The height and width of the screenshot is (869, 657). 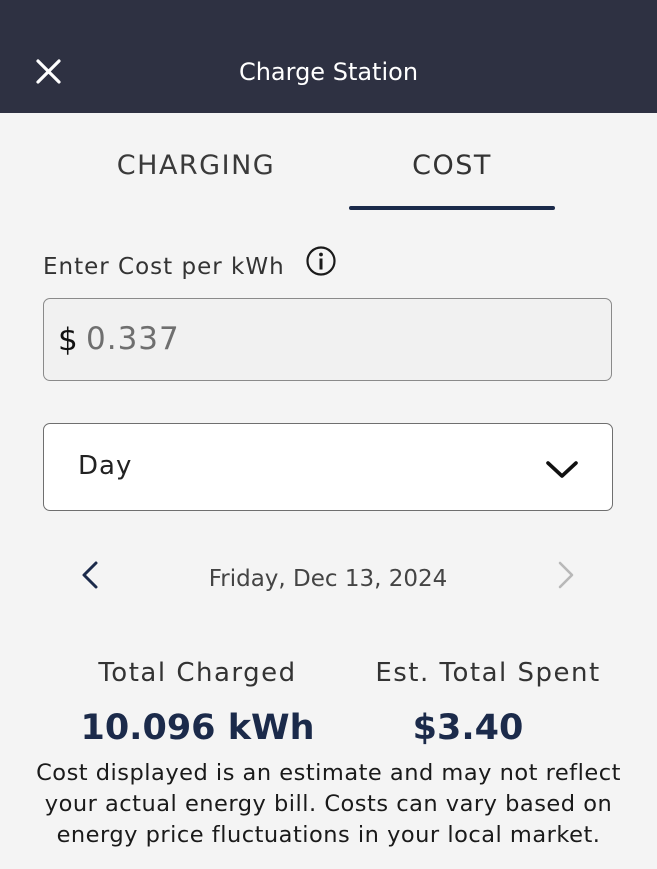 What do you see at coordinates (164, 267) in the screenshot?
I see `cost-per-kwh-label: Enter Cost per kWh` at bounding box center [164, 267].